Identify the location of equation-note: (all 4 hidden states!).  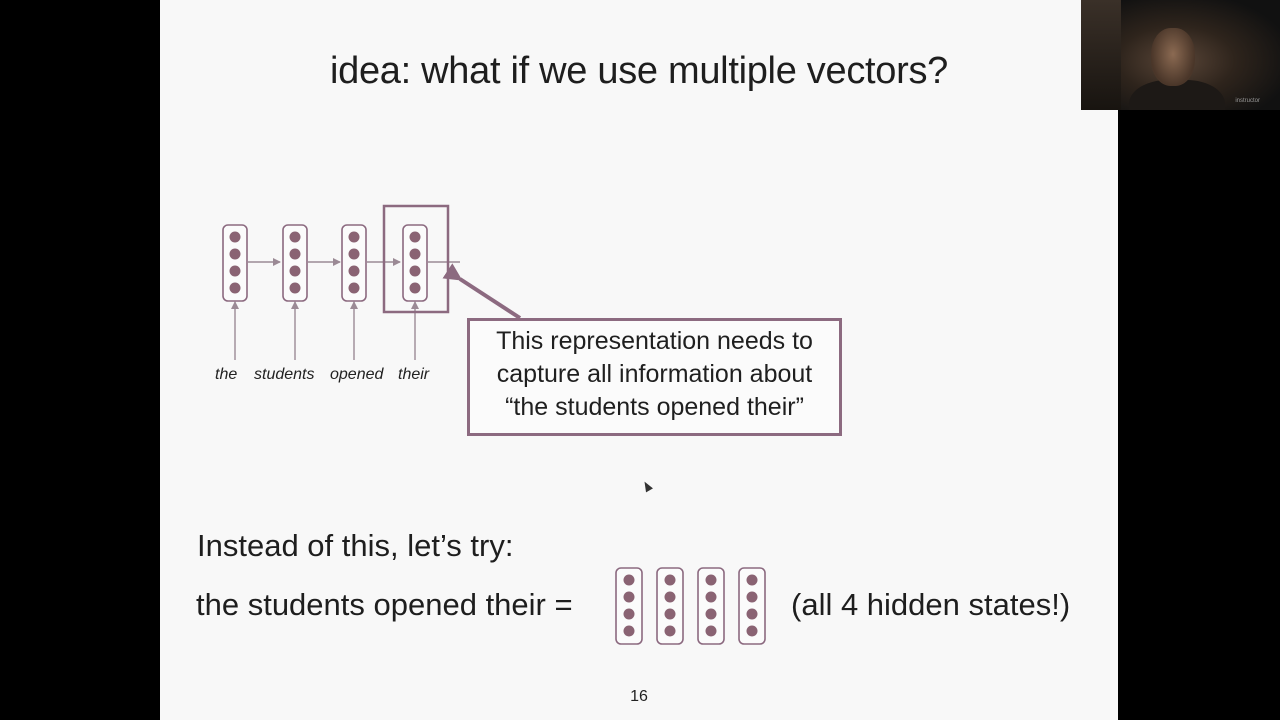
(931, 604).